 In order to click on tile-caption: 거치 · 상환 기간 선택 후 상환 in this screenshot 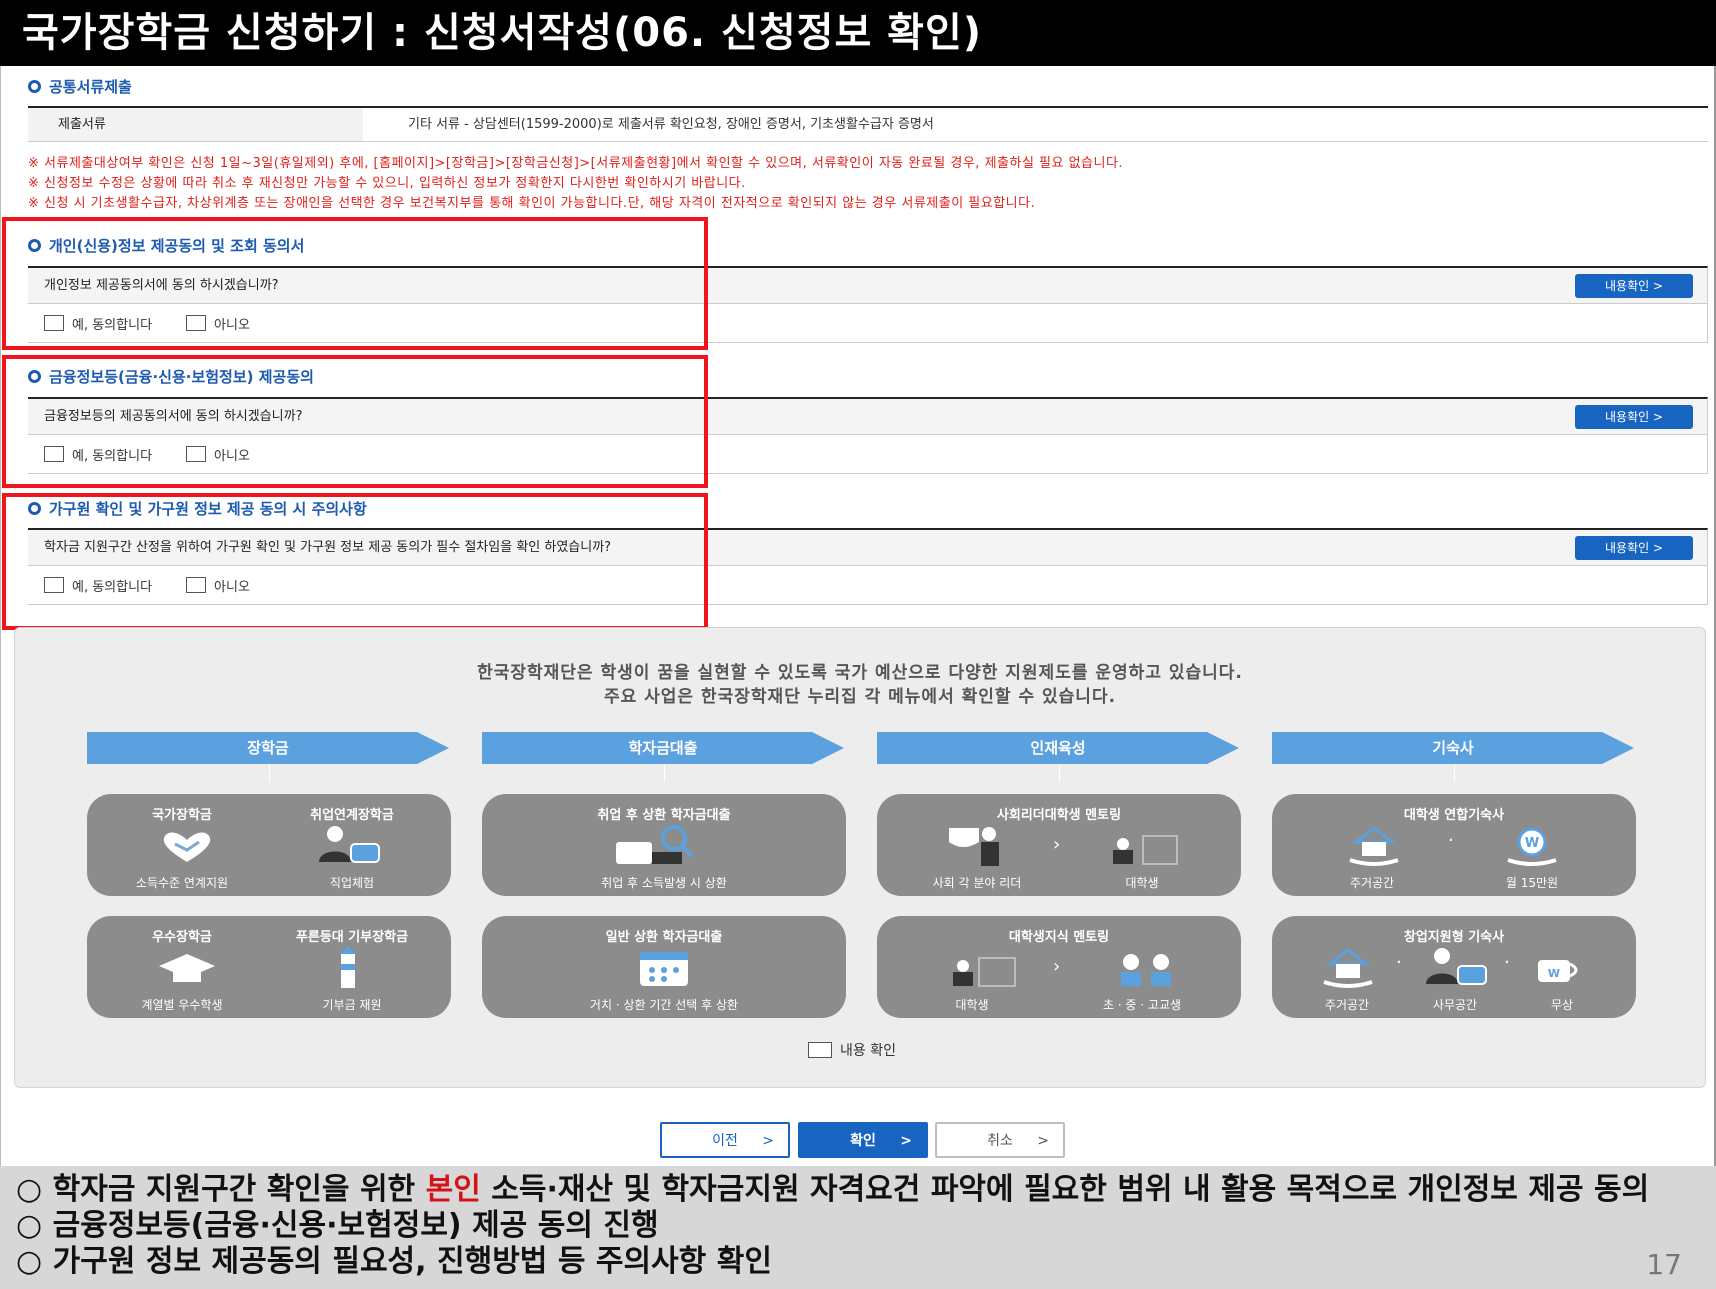, I will do `click(664, 1005)`.